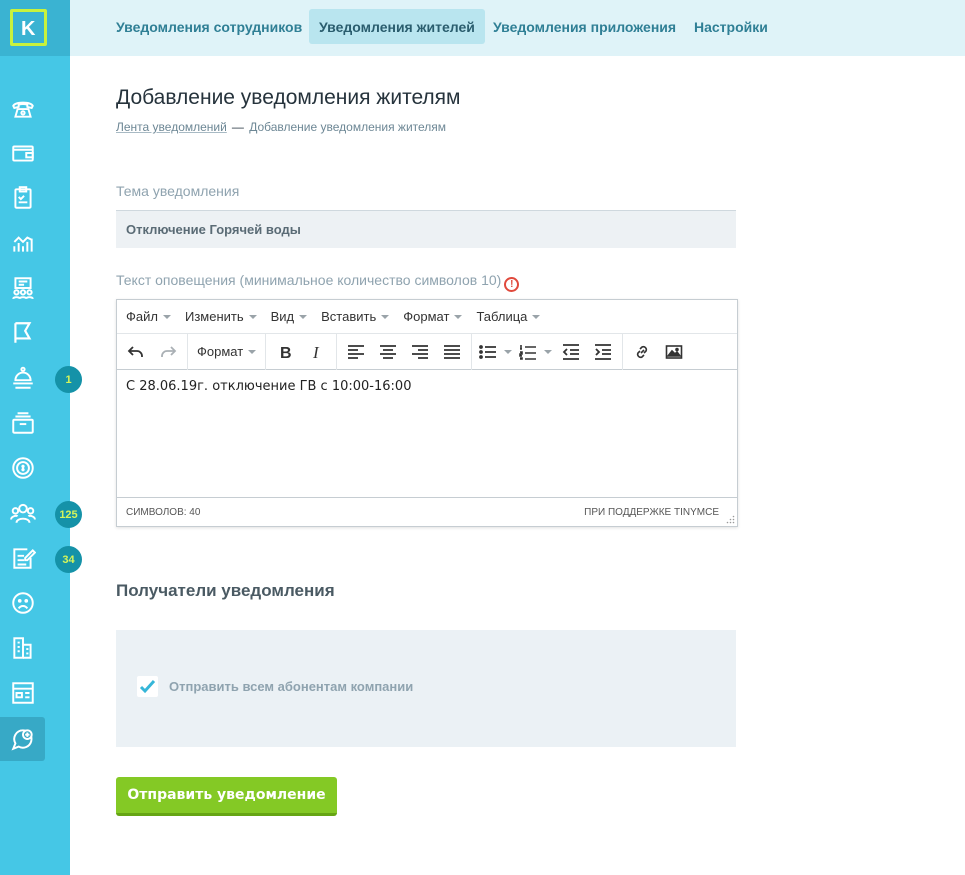  Describe the element at coordinates (22, 513) in the screenshot. I see `users-icon` at that location.